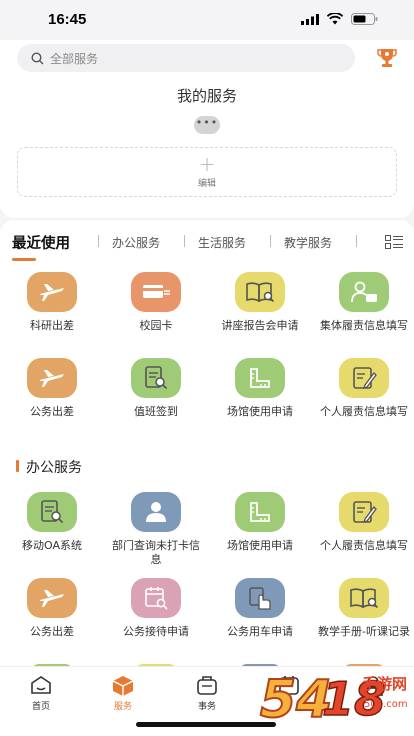 The image size is (414, 736). What do you see at coordinates (41, 242) in the screenshot?
I see `tab-recent: 最近使用` at bounding box center [41, 242].